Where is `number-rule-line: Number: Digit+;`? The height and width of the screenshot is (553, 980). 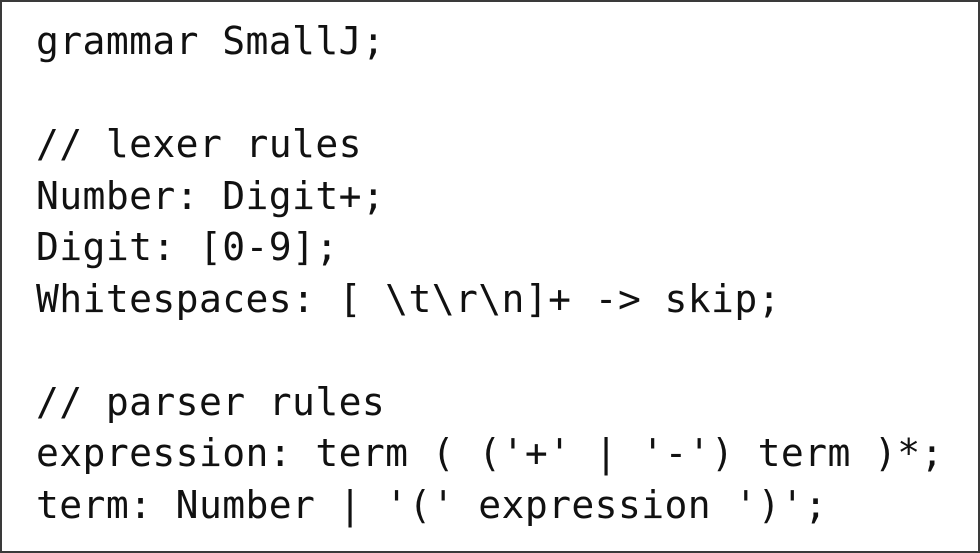
number-rule-line: Number: Digit+; is located at coordinates (211, 195).